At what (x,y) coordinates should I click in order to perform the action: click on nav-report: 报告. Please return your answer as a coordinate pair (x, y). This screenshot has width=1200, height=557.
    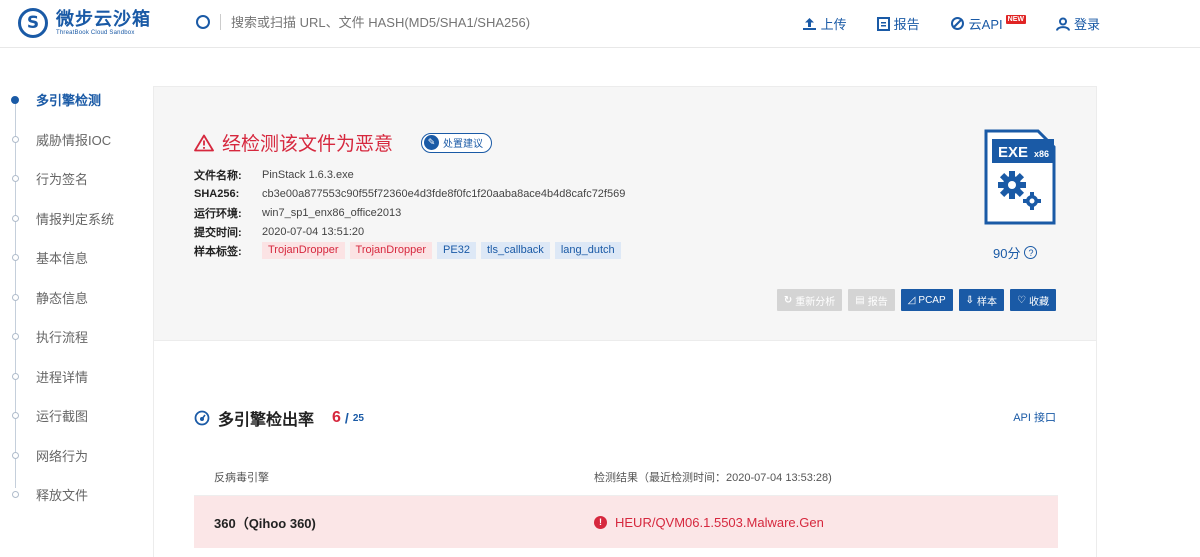
    Looking at the image, I should click on (898, 23).